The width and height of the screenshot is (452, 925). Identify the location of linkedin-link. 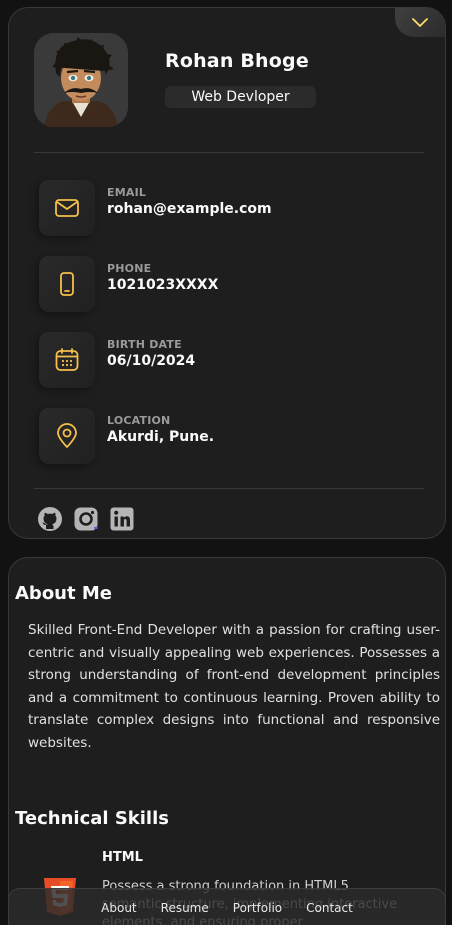
(122, 519).